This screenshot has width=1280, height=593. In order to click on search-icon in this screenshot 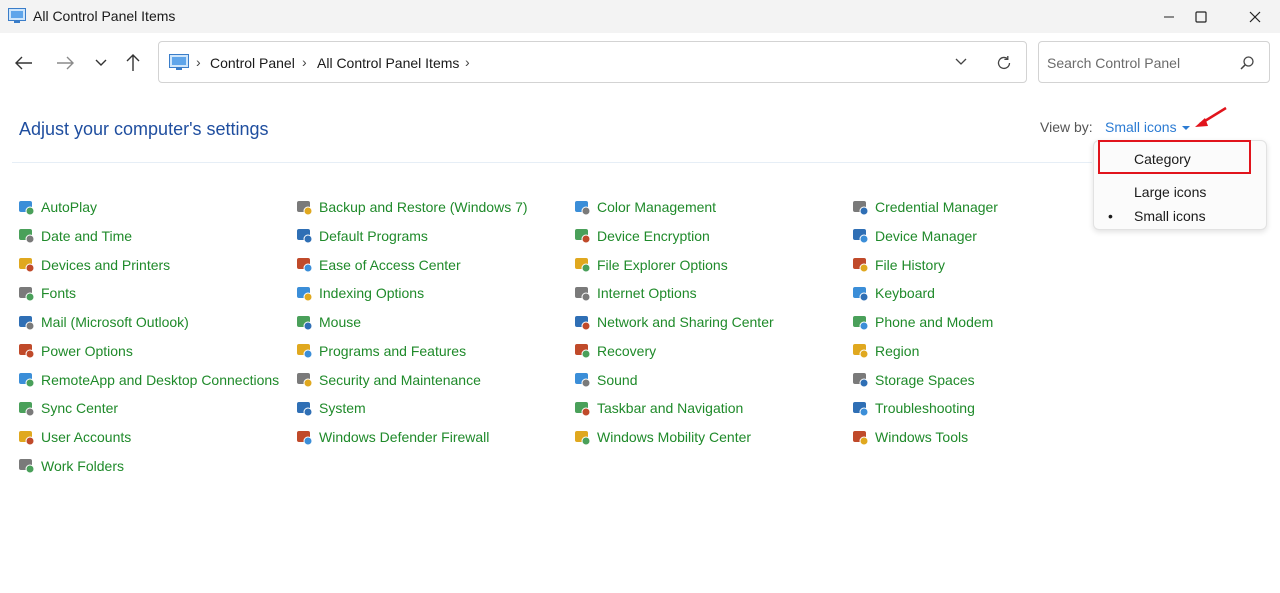, I will do `click(1247, 63)`.